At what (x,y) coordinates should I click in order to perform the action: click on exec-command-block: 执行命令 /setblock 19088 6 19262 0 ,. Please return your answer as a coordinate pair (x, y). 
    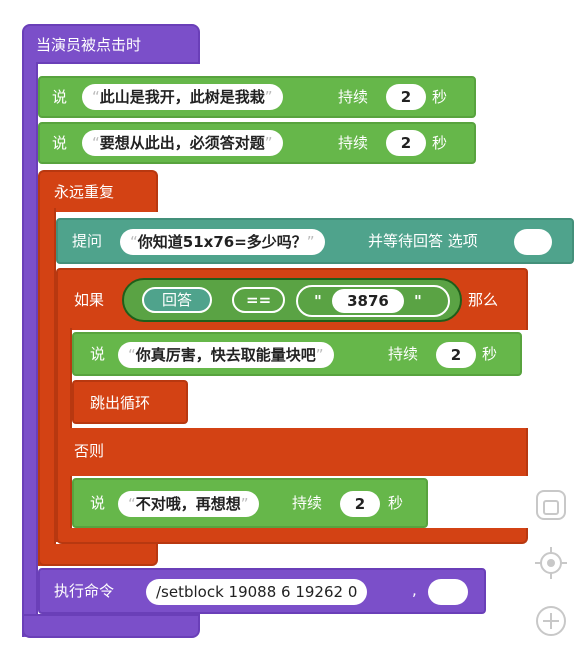
    Looking at the image, I should click on (262, 591).